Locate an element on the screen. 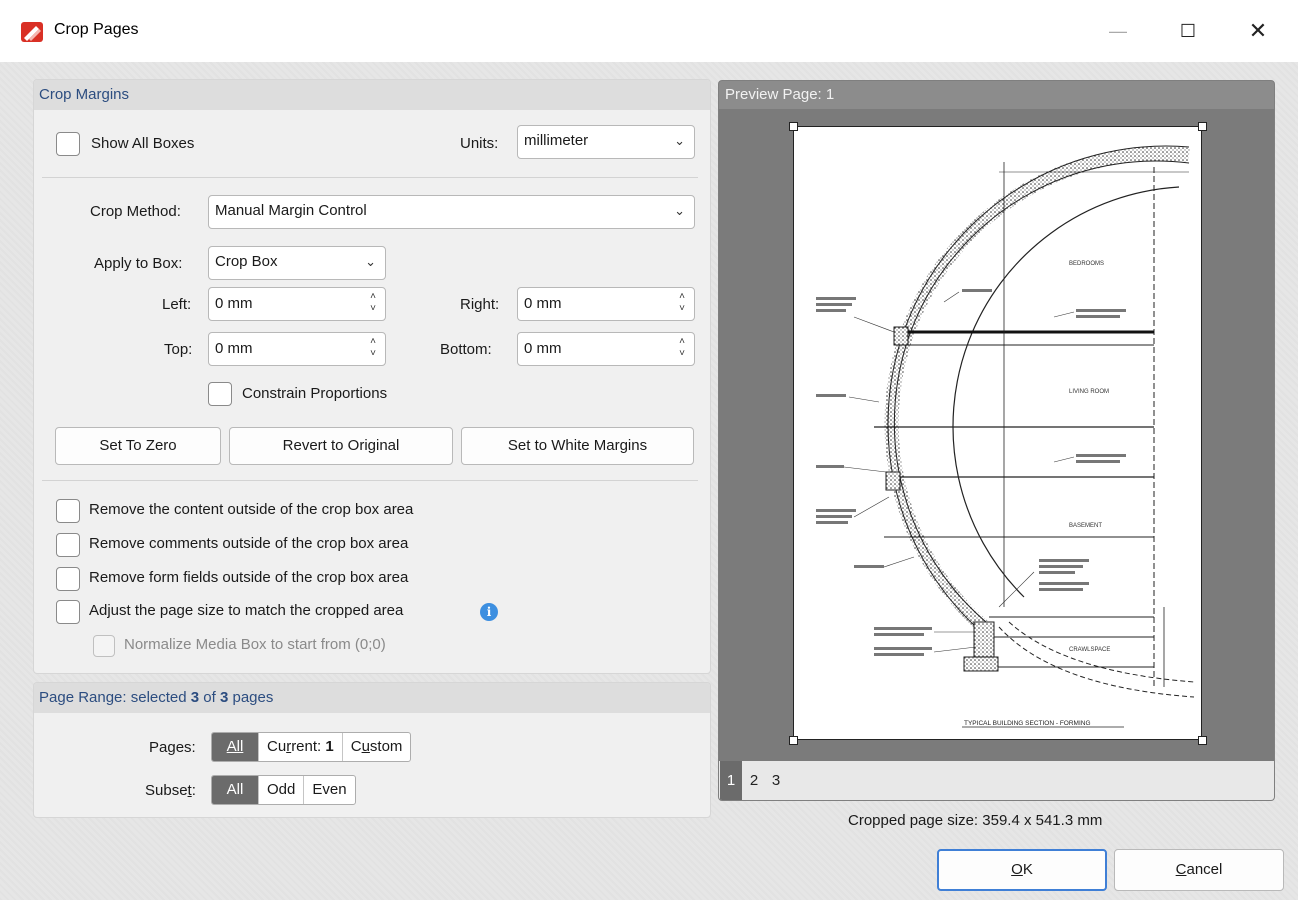  crop-handle-bottom-left is located at coordinates (793, 740).